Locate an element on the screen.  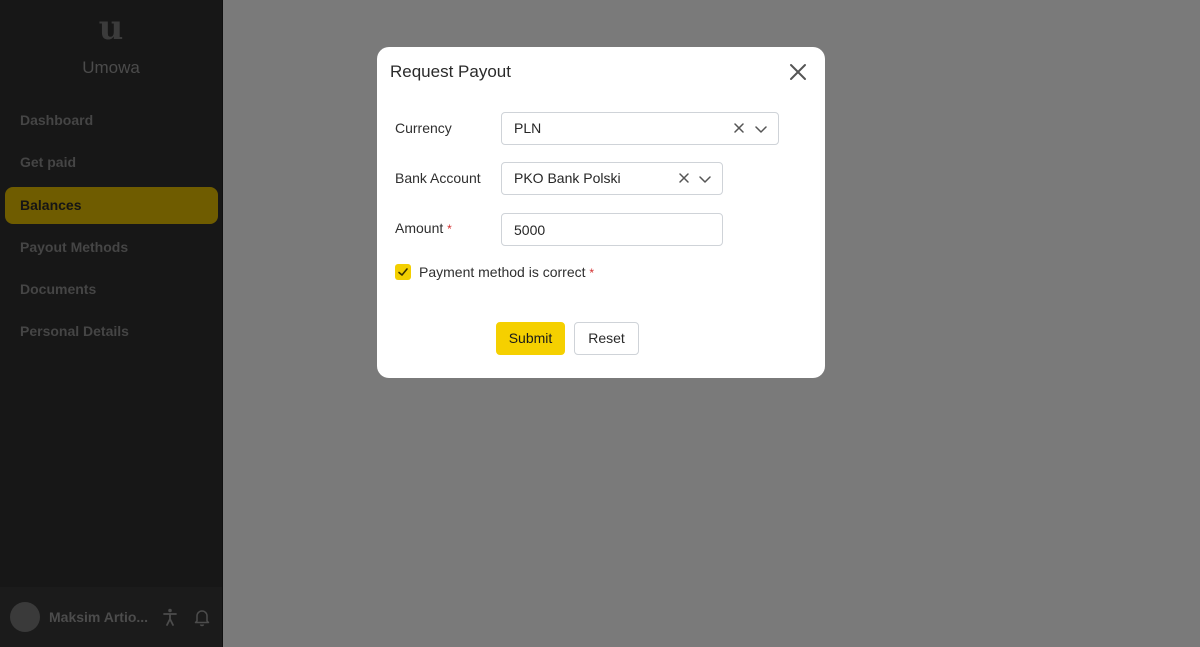
amount-label: Amount * is located at coordinates (423, 228).